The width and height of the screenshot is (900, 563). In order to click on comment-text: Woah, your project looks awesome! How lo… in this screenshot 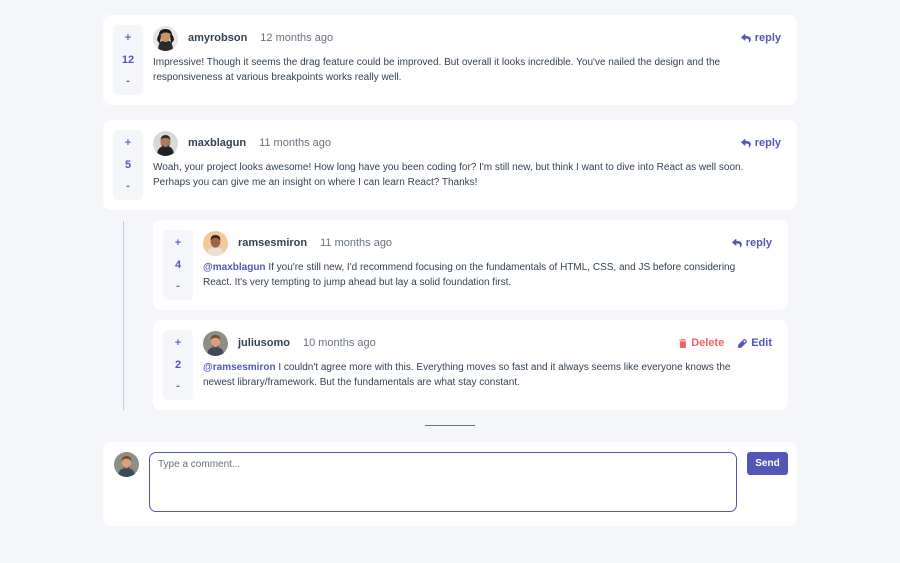, I will do `click(448, 175)`.